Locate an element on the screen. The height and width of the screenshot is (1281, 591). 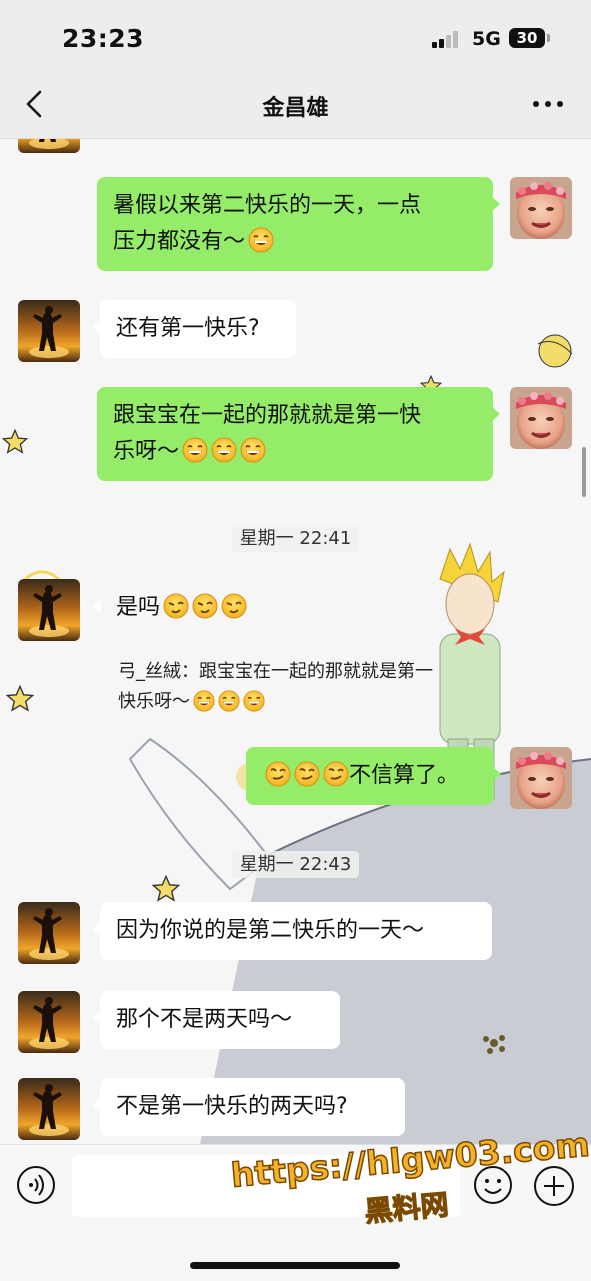
message-text: 不信算了。 is located at coordinates (404, 775).